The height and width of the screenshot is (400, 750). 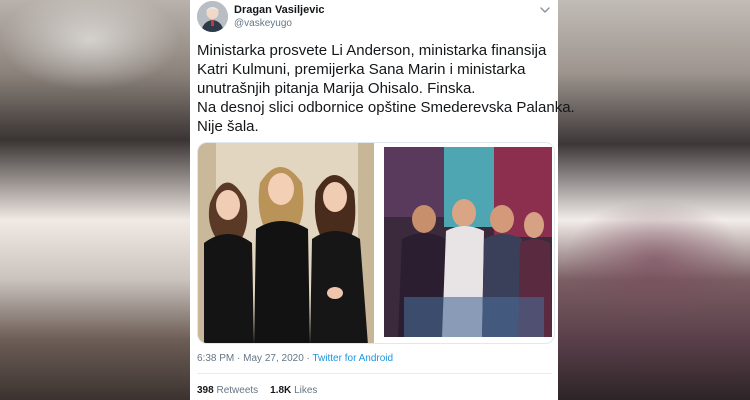 What do you see at coordinates (273, 358) in the screenshot?
I see `tweet-date: May 27, 2020` at bounding box center [273, 358].